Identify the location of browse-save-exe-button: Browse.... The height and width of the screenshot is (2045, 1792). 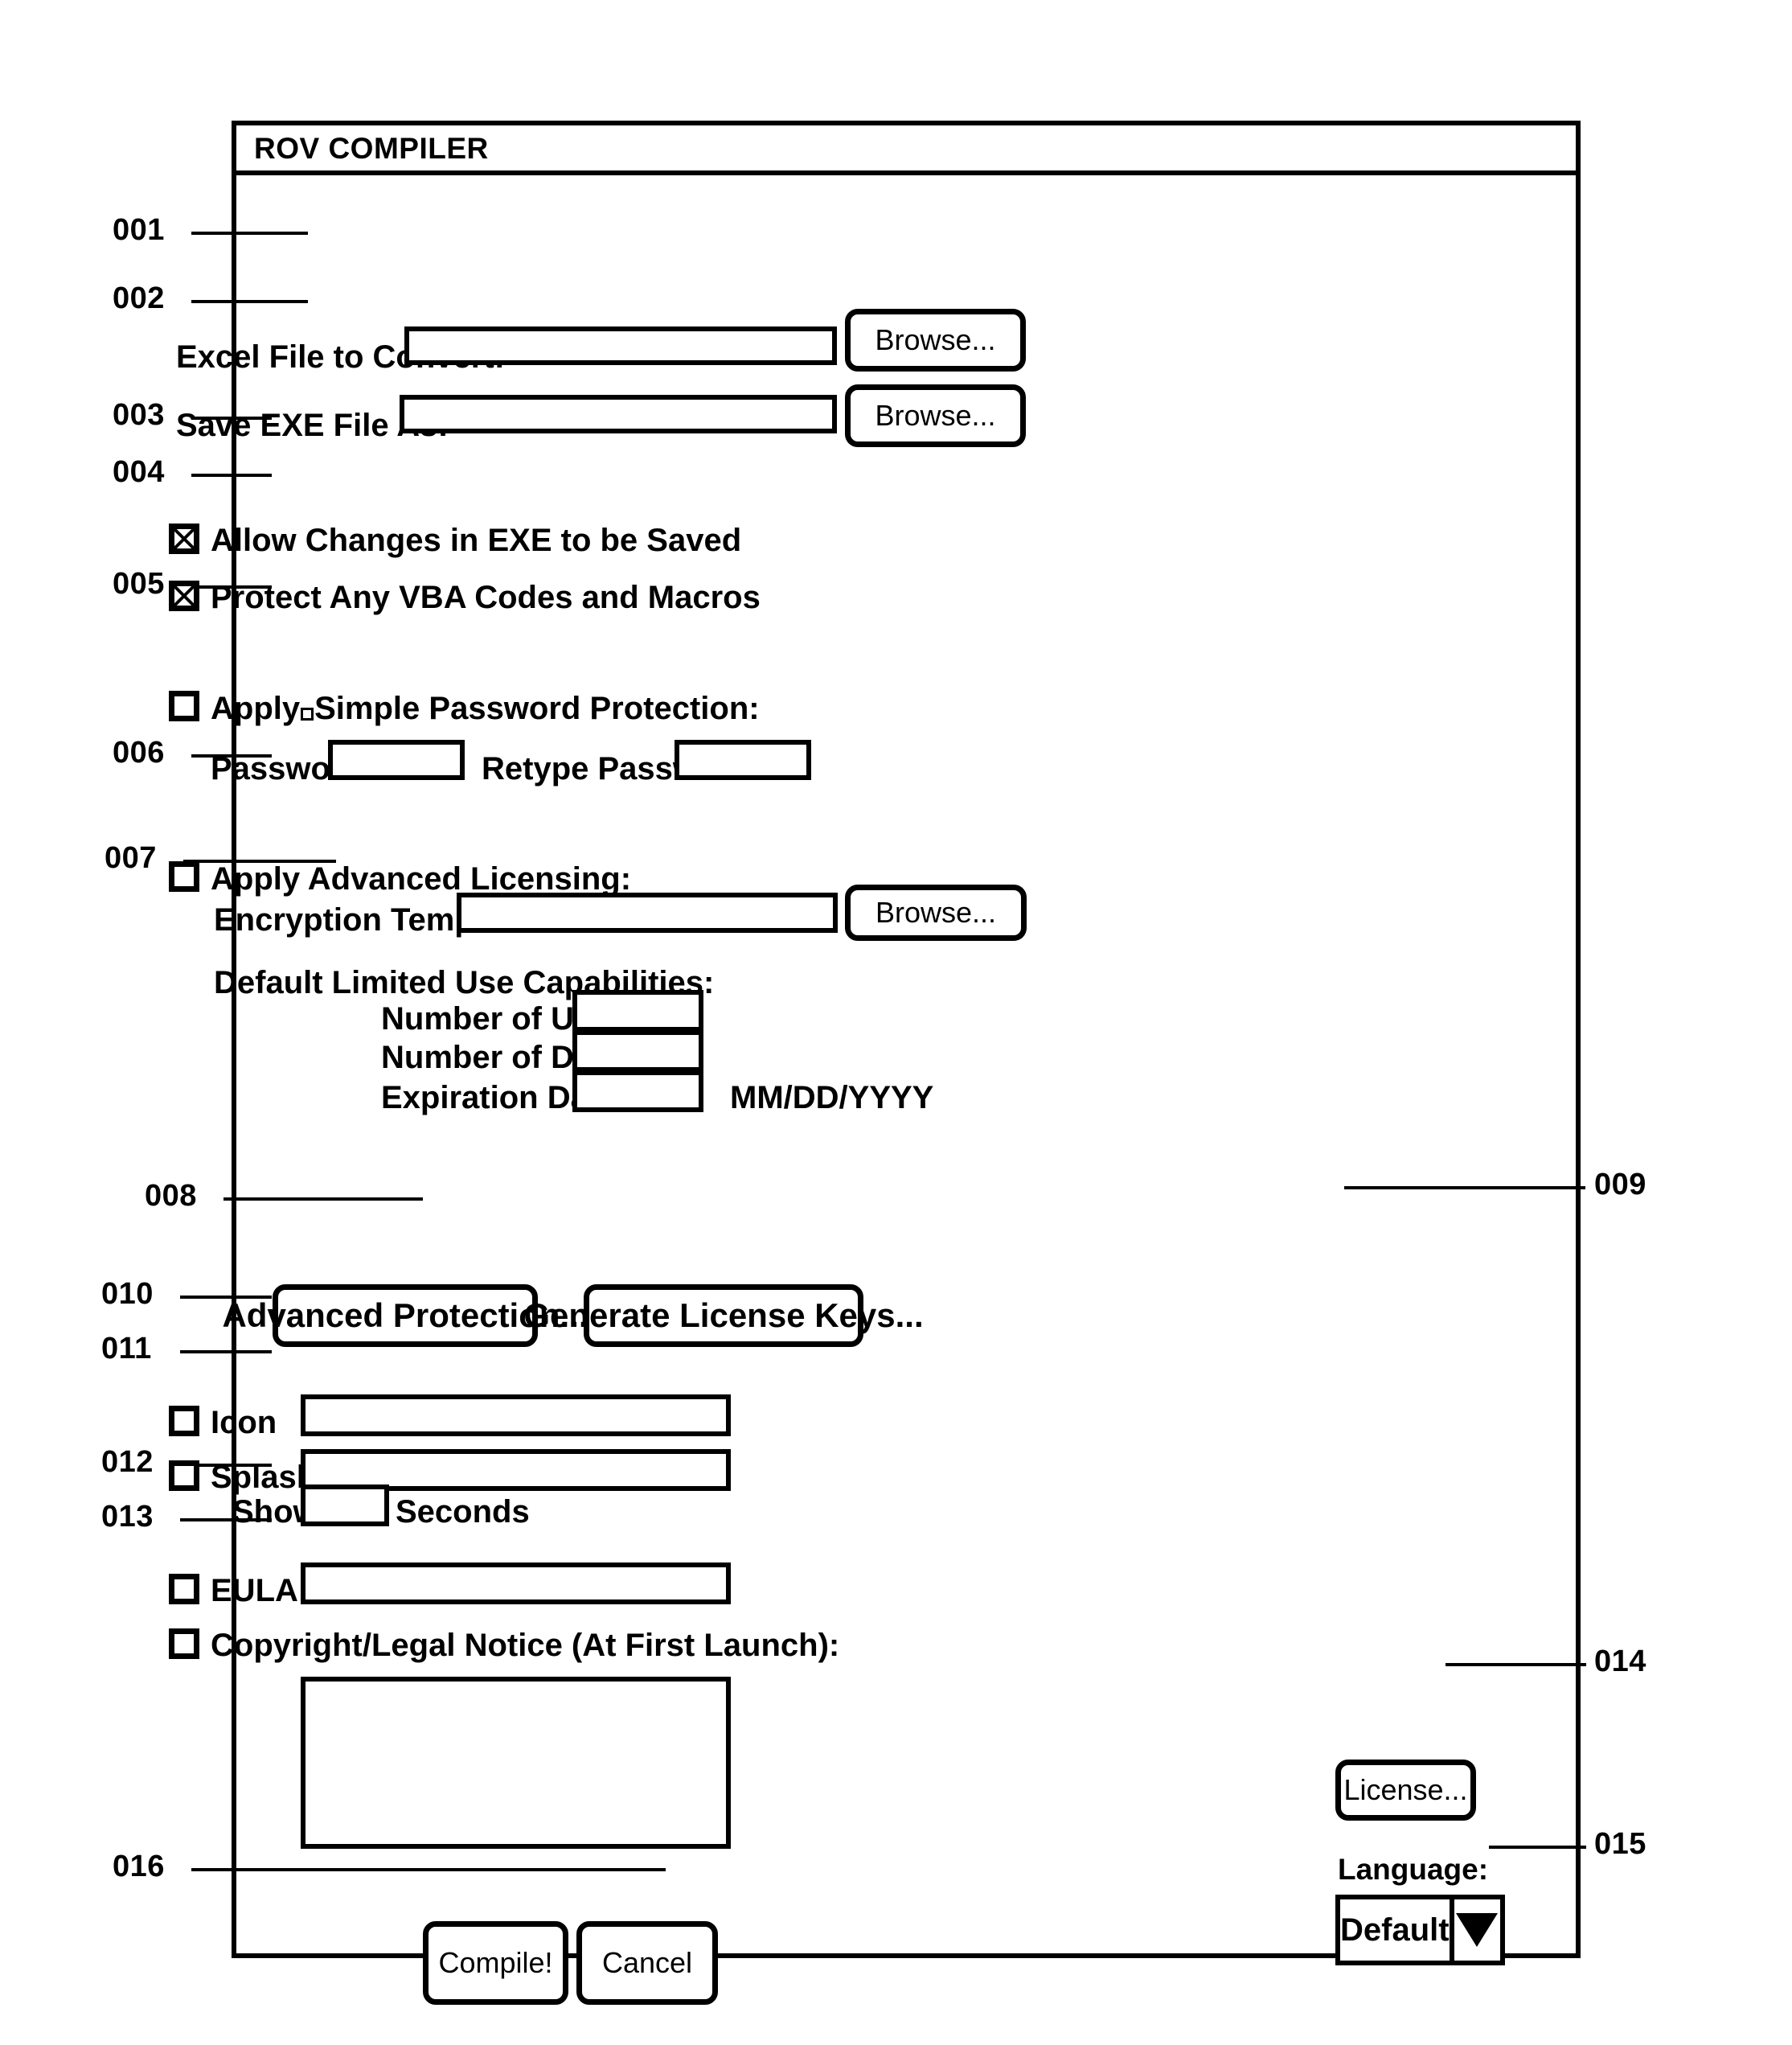
(936, 416).